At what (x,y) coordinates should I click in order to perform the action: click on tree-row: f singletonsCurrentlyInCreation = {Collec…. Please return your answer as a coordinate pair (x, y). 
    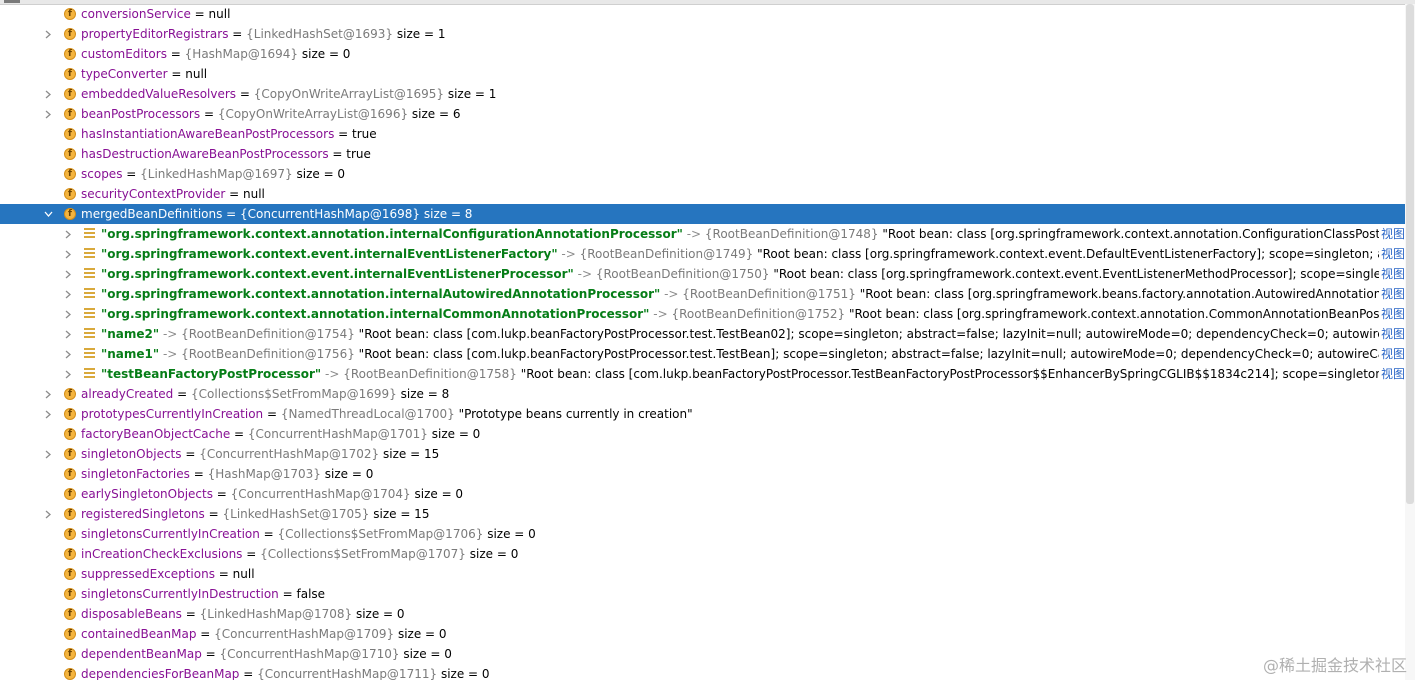
    Looking at the image, I should click on (702, 534).